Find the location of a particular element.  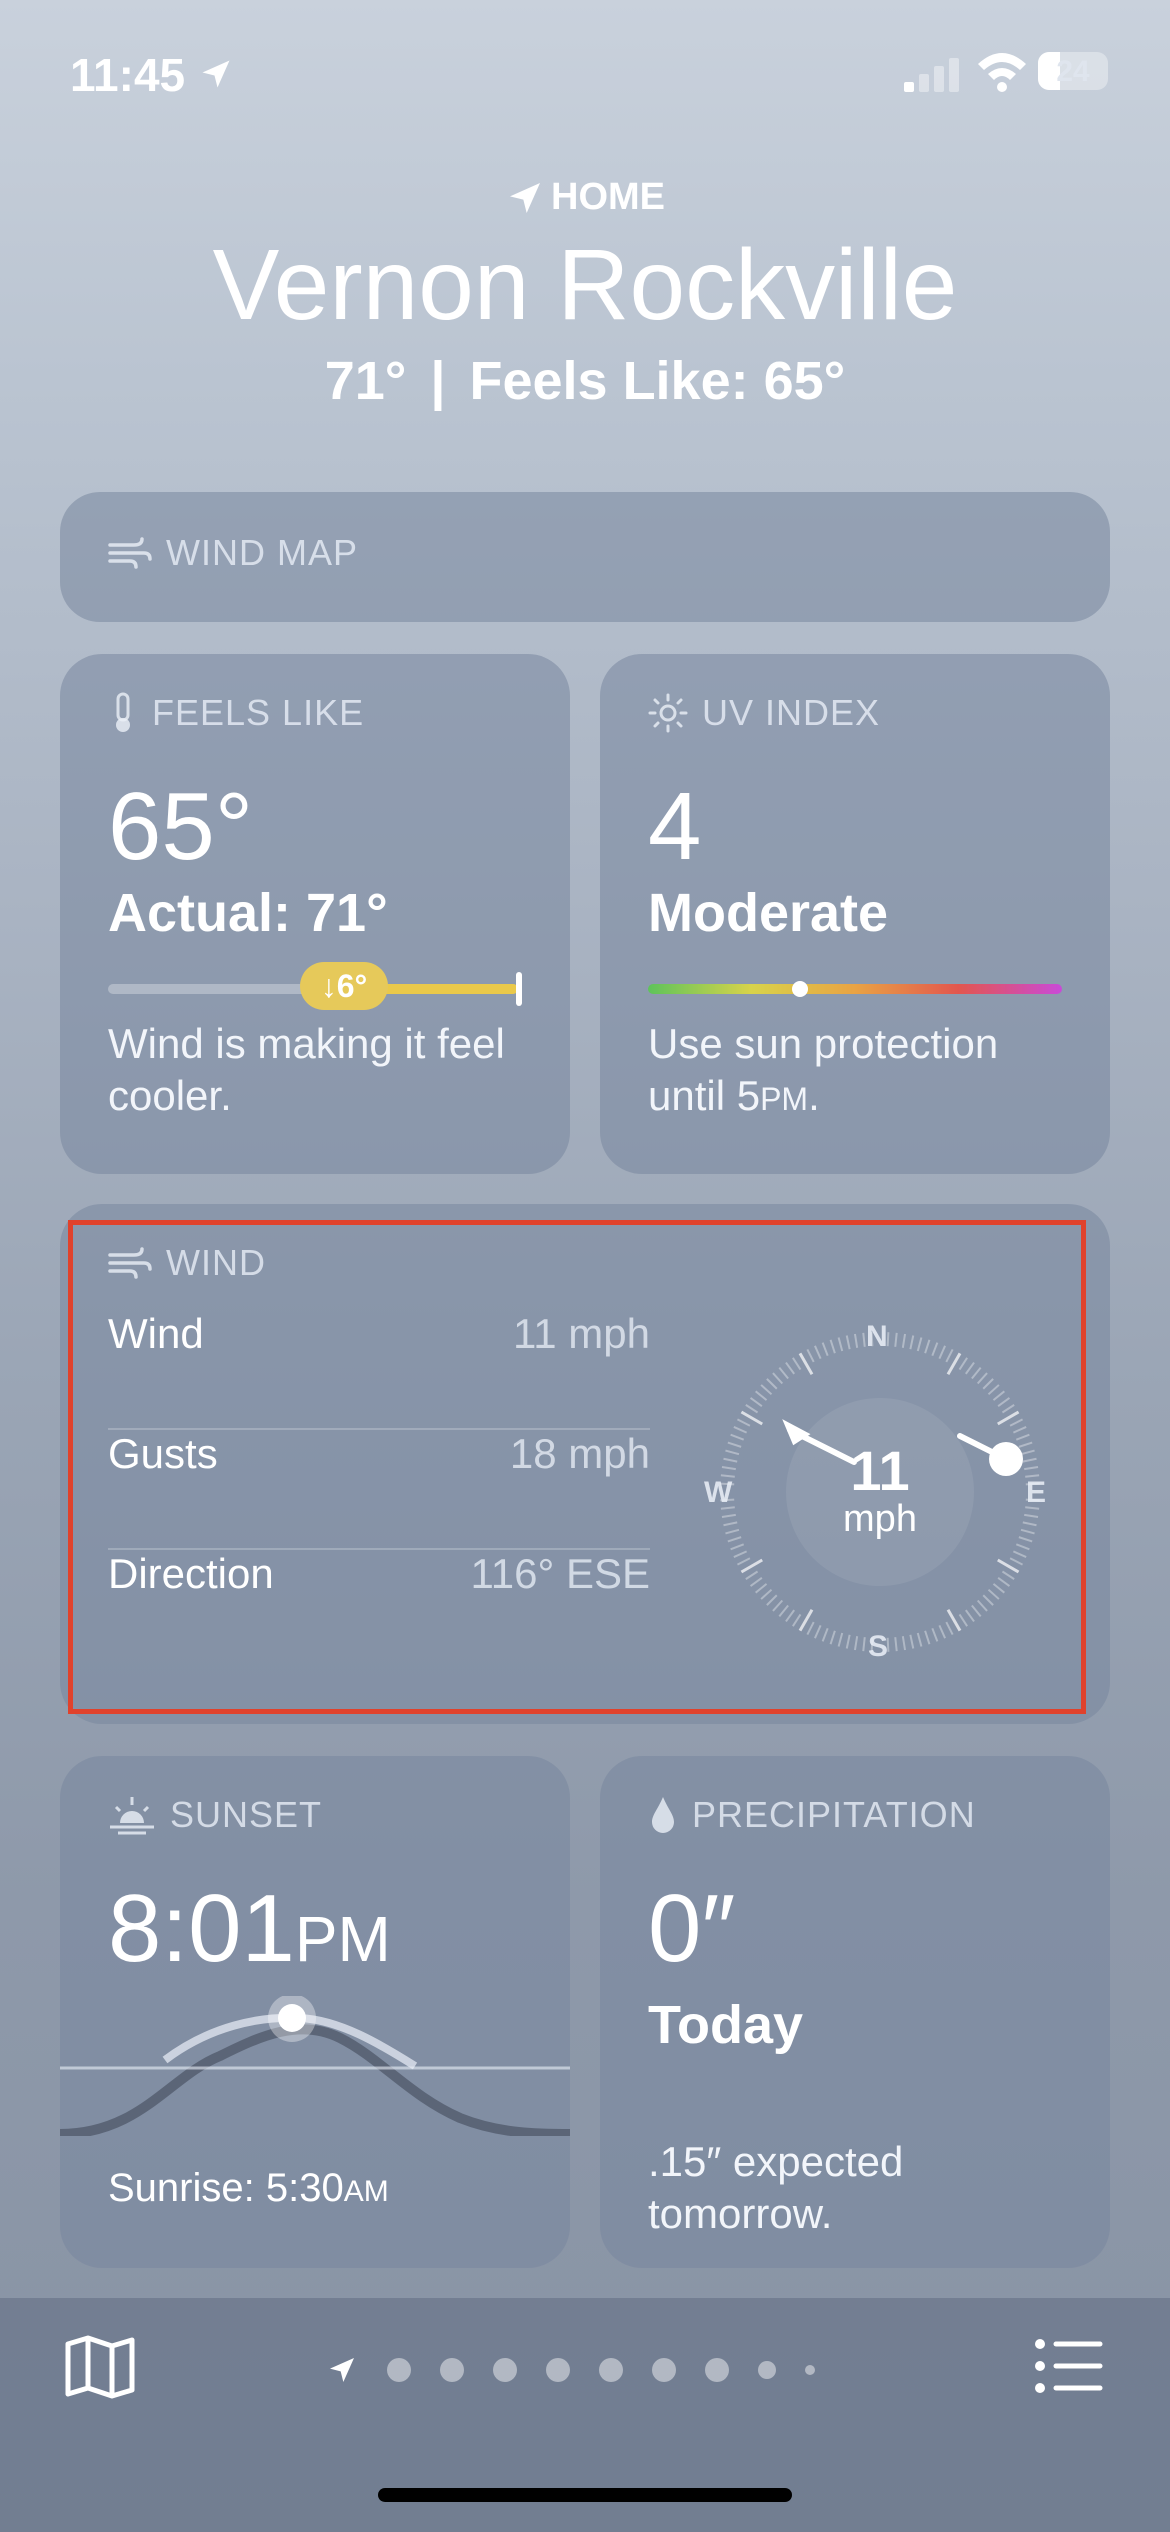

battery-icon: 24 is located at coordinates (1073, 71).